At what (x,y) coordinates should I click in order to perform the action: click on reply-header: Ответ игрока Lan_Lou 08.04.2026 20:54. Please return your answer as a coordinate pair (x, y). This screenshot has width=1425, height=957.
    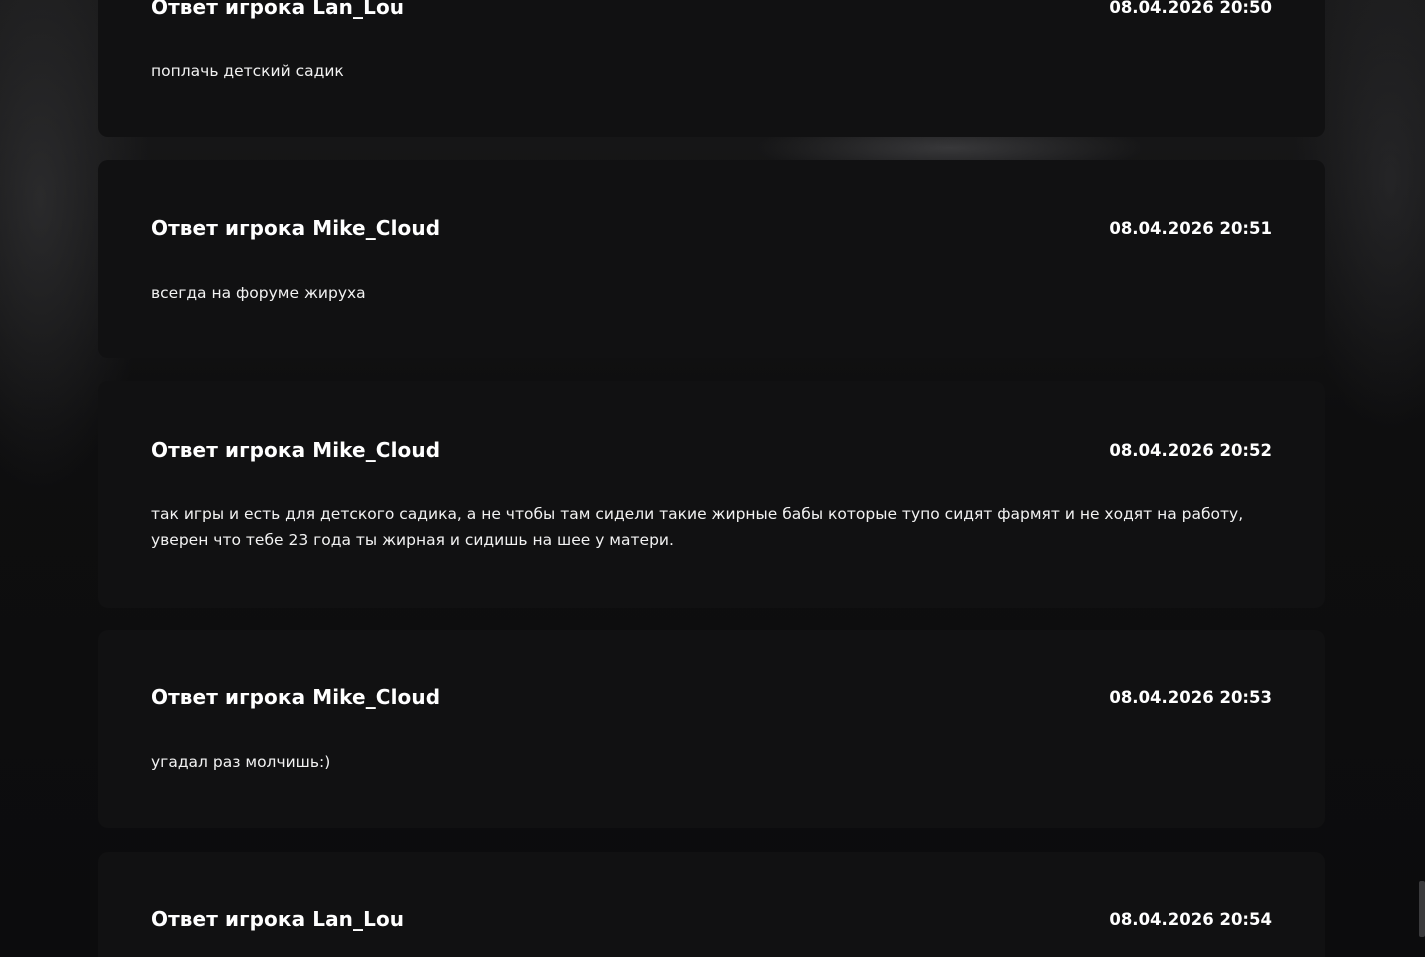
    Looking at the image, I should click on (711, 919).